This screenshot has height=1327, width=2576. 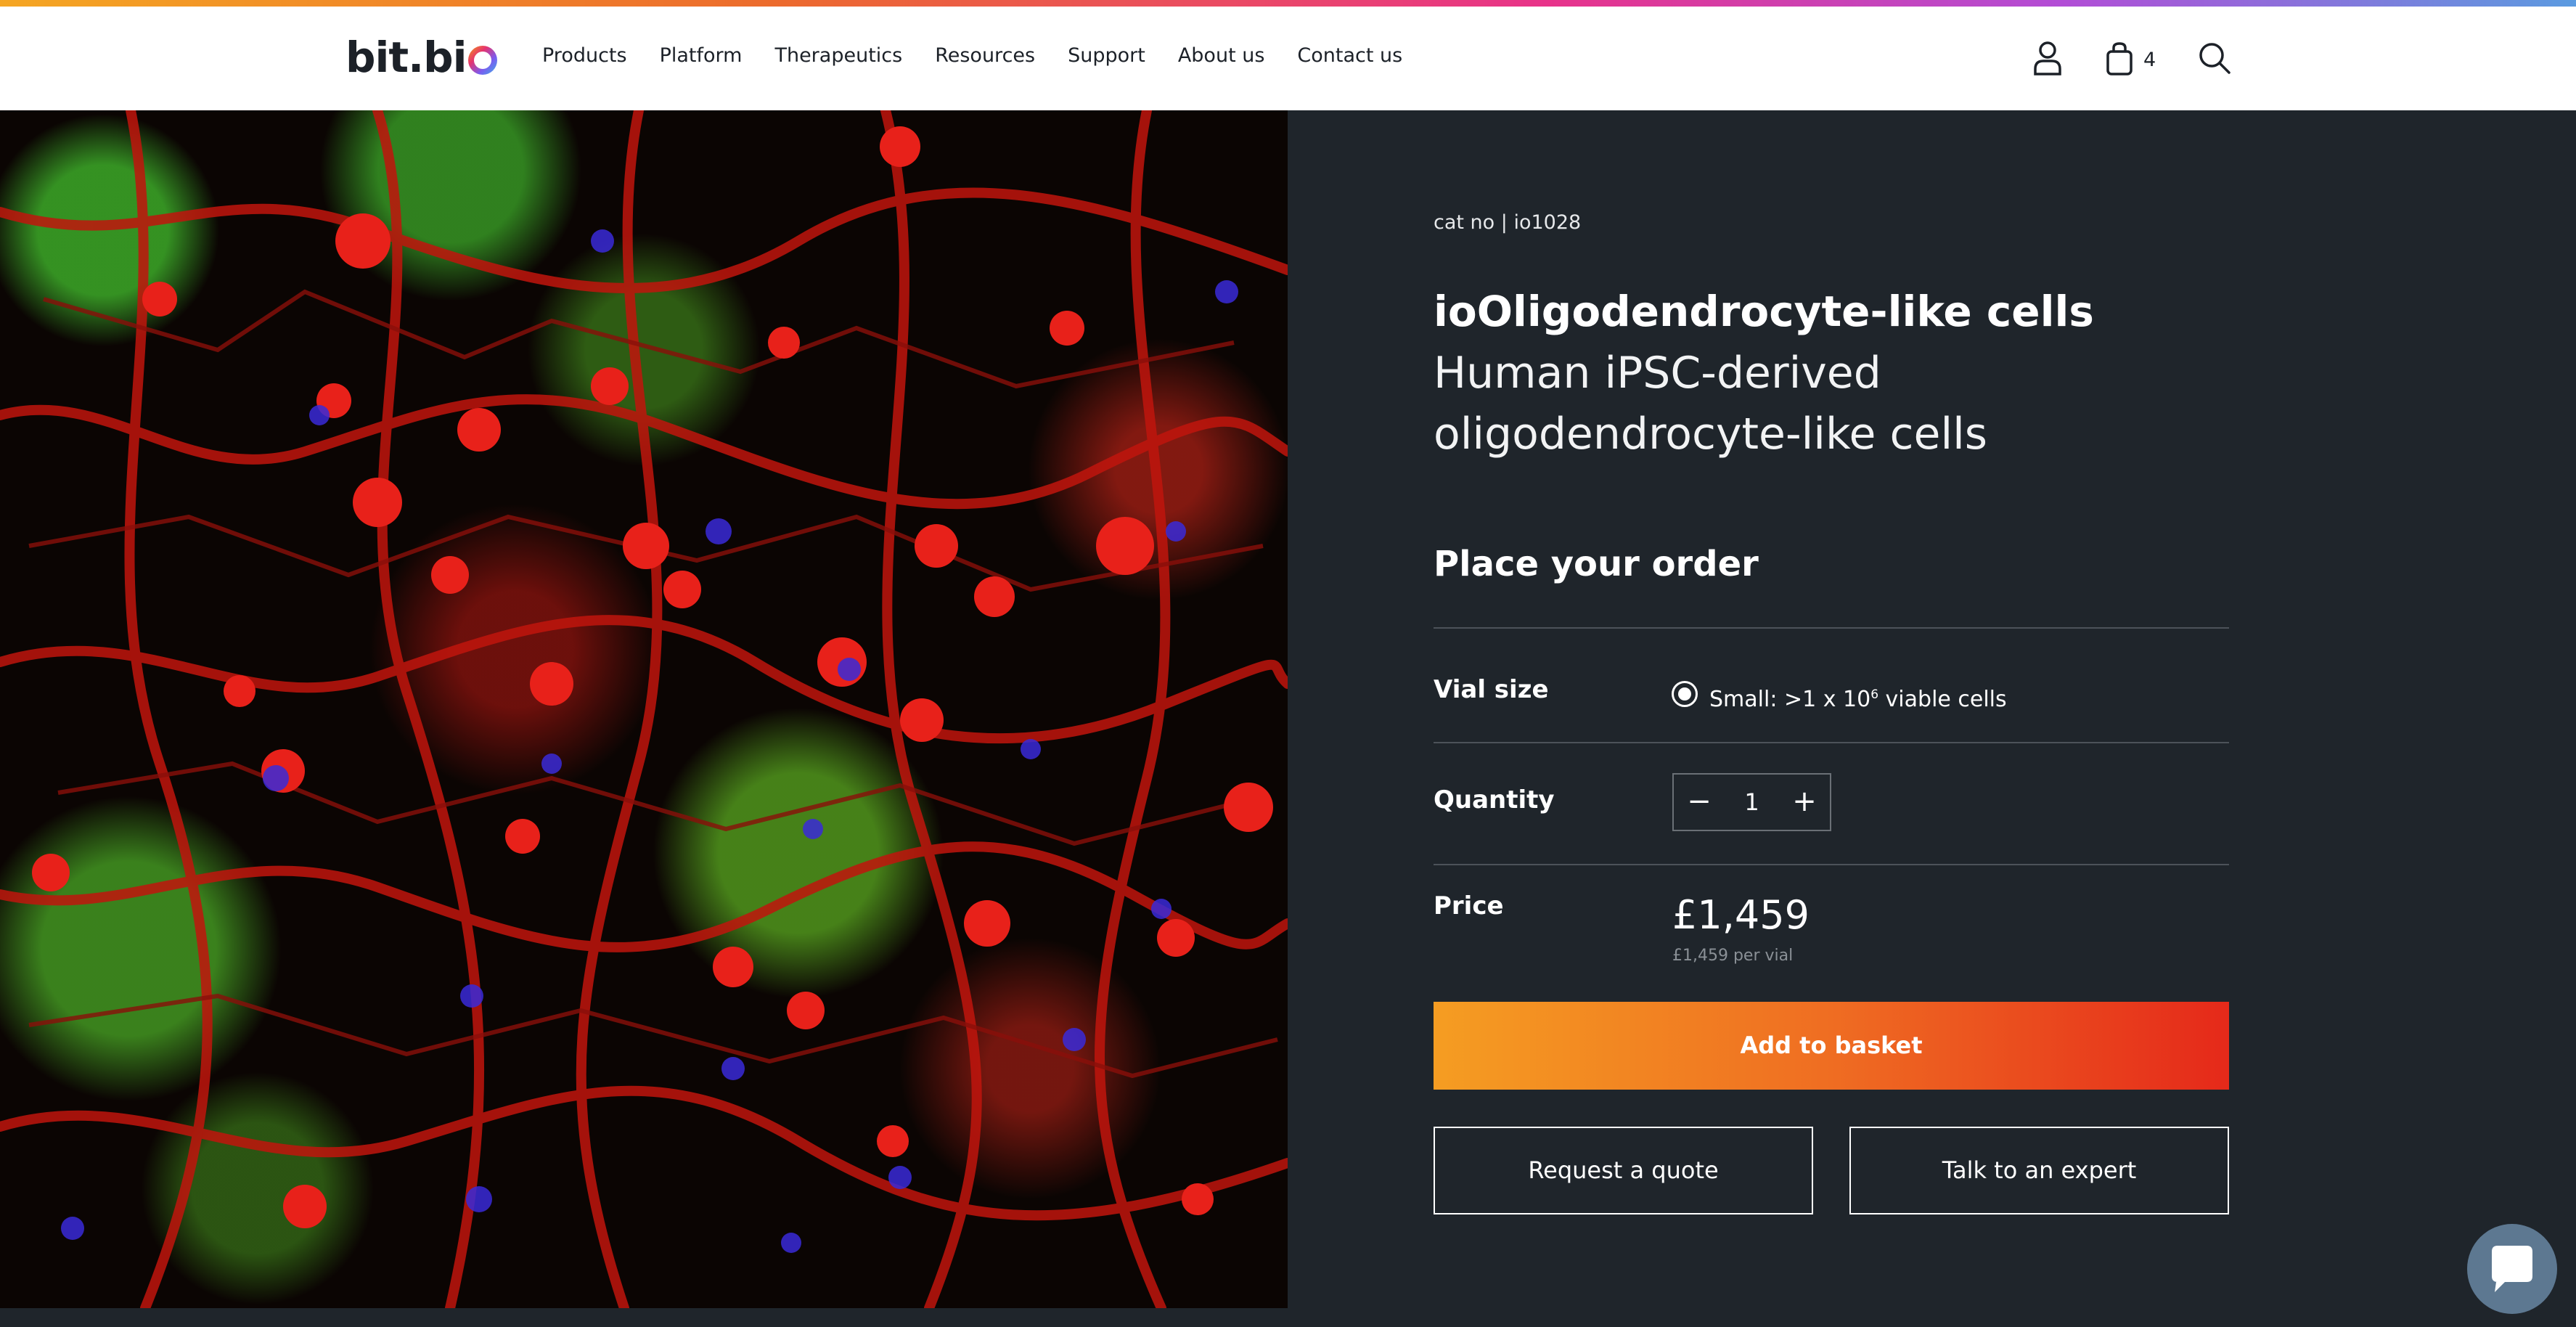 I want to click on vial-option-text: Small: >1 x 10, so click(x=1790, y=699).